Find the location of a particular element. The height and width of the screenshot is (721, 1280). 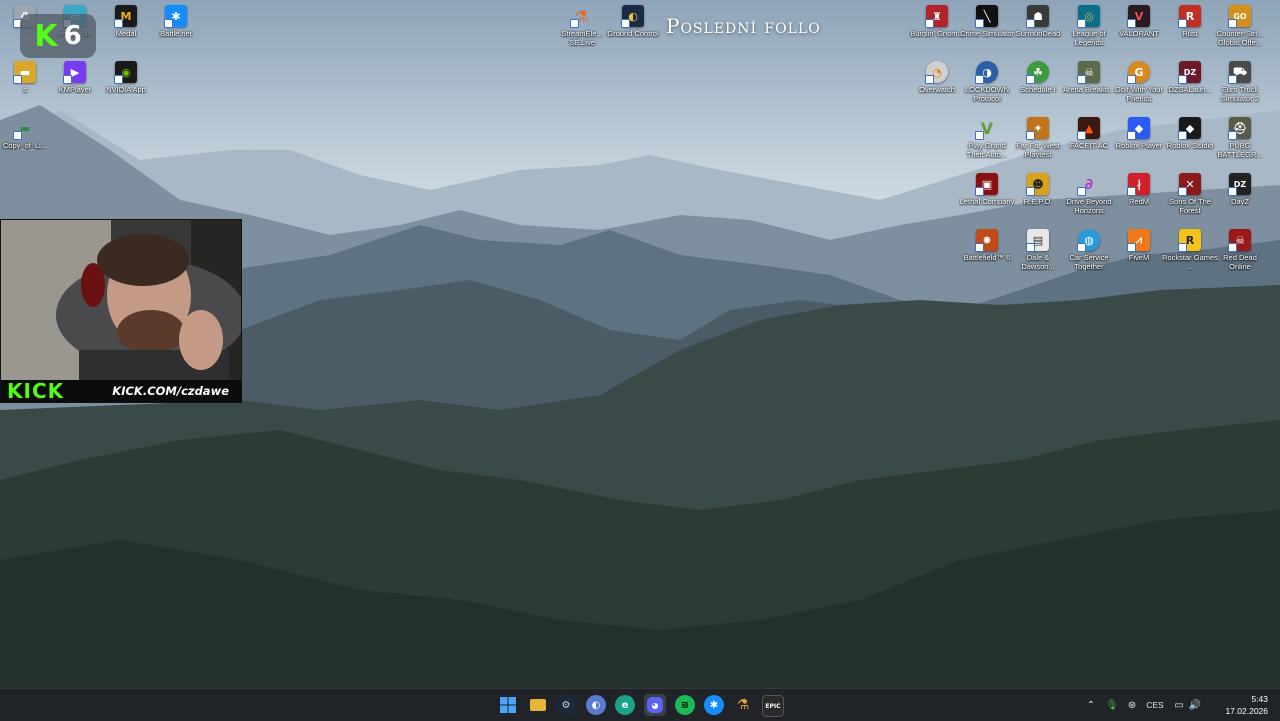

schedule-i-shortcut: ☘ Schedule I is located at coordinates (1038, 89).